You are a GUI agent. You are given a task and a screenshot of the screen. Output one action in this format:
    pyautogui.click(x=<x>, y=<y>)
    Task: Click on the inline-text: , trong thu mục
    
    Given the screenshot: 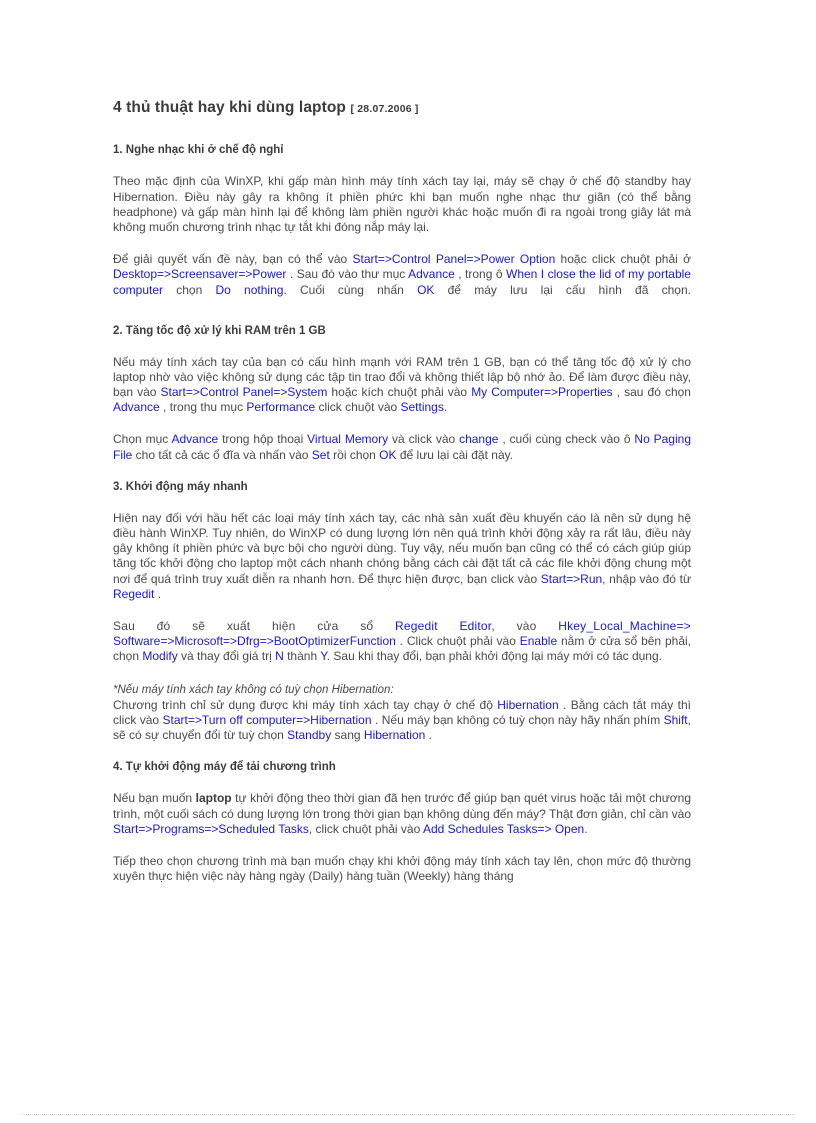 What is the action you would take?
    pyautogui.click(x=203, y=407)
    